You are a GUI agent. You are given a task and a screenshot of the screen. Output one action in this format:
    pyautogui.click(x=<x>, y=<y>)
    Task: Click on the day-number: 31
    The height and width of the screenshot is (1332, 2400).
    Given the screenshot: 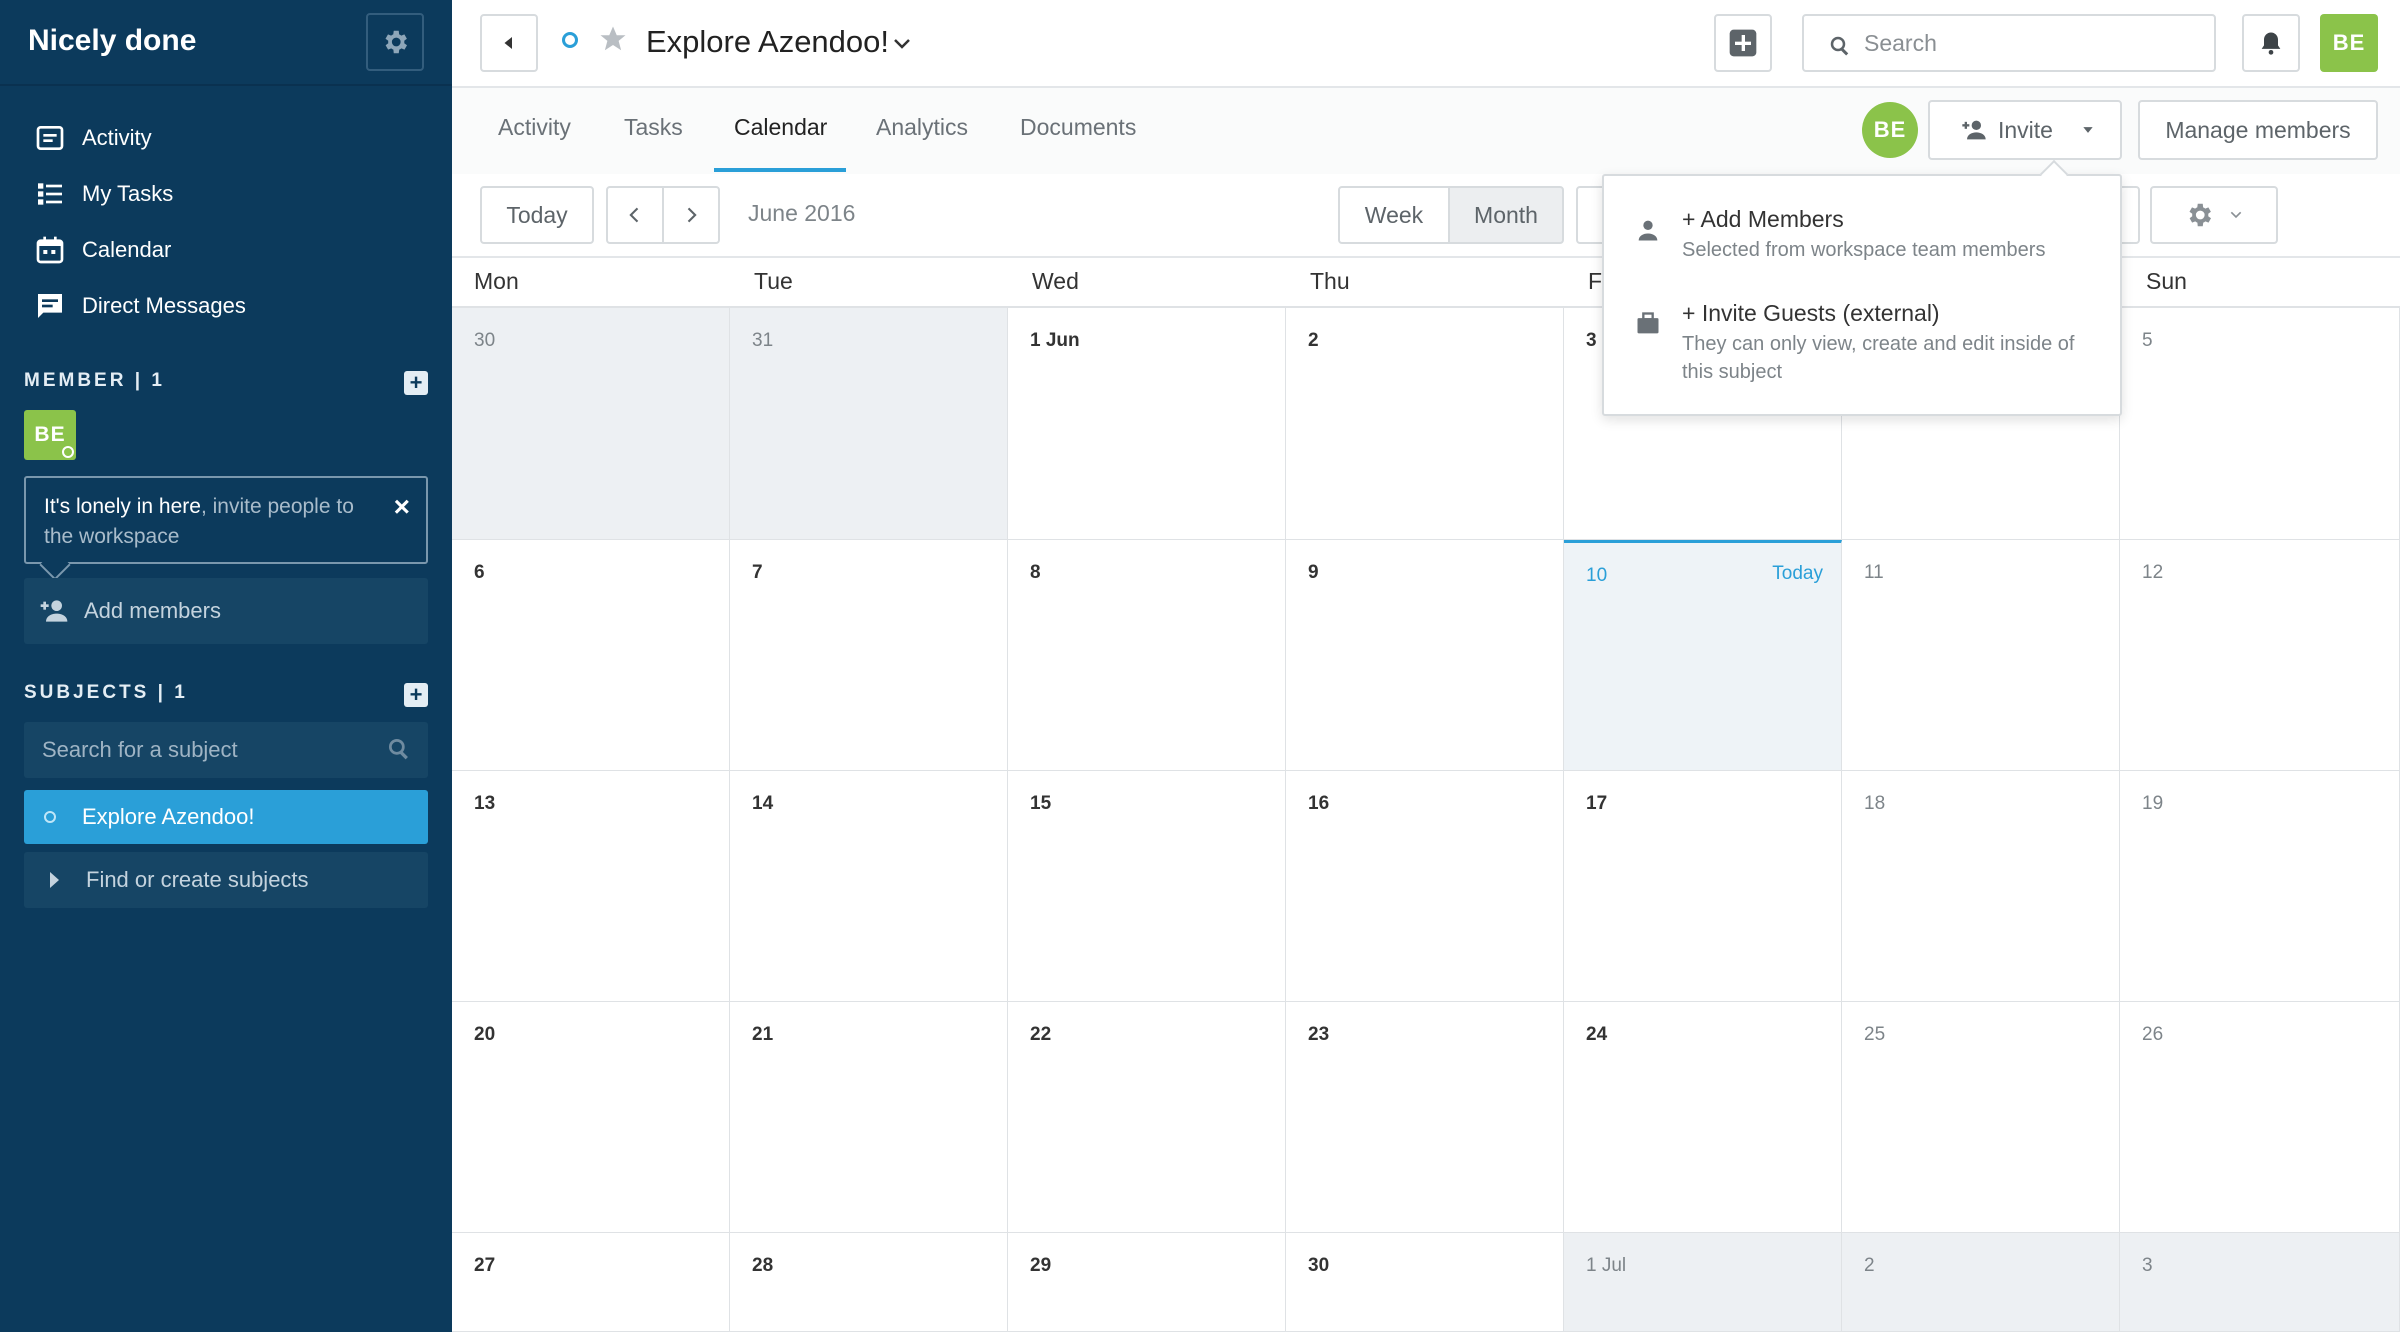 What is the action you would take?
    pyautogui.click(x=763, y=340)
    